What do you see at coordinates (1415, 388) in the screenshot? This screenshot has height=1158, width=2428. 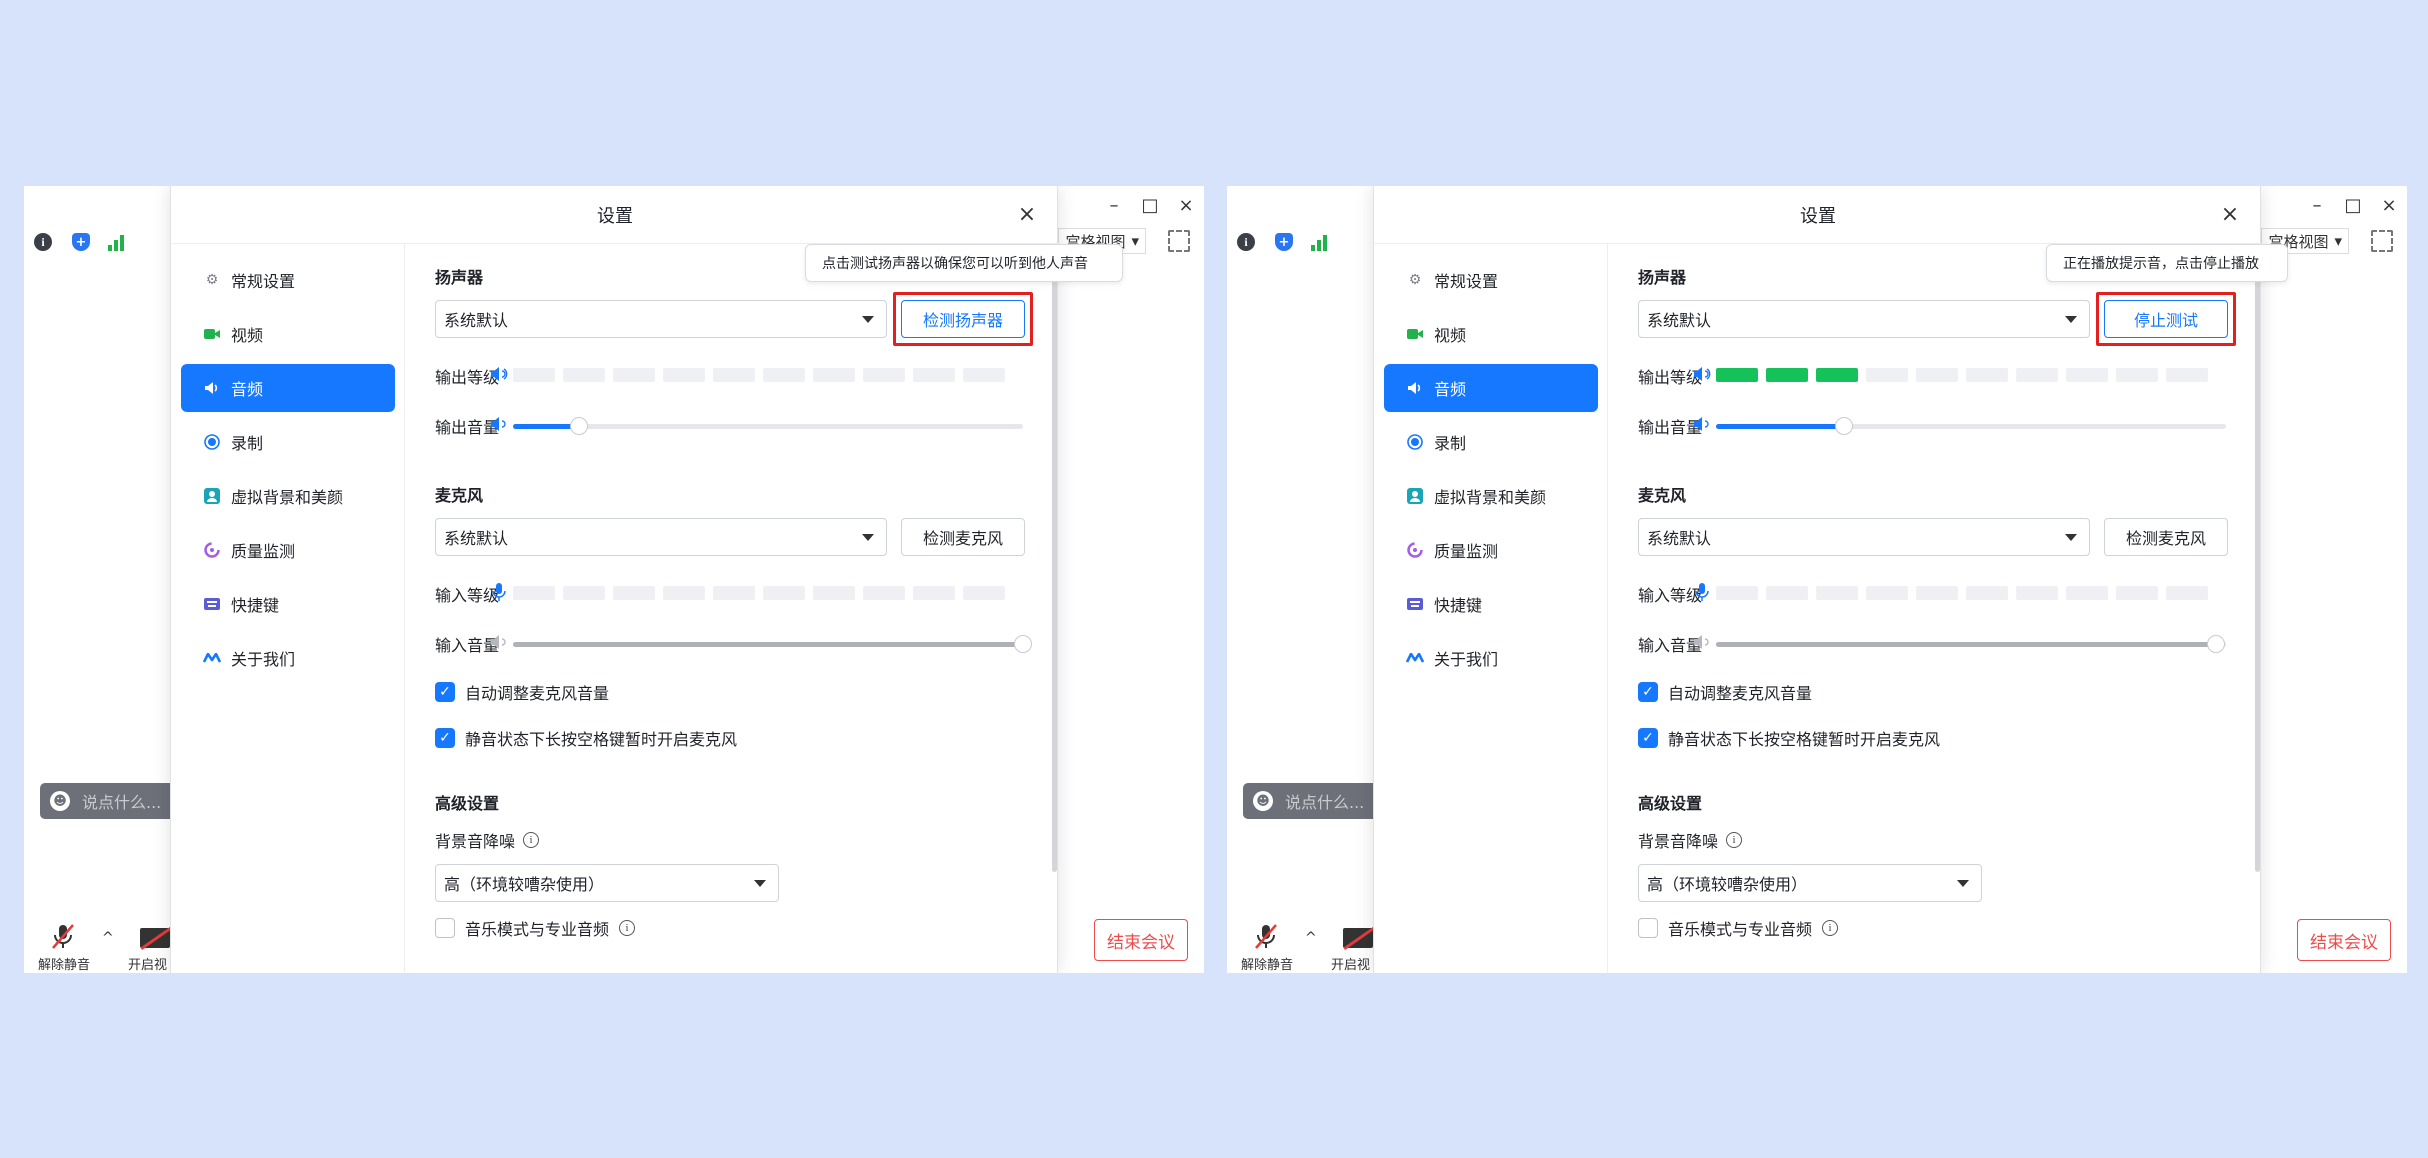 I see `speaker-icon` at bounding box center [1415, 388].